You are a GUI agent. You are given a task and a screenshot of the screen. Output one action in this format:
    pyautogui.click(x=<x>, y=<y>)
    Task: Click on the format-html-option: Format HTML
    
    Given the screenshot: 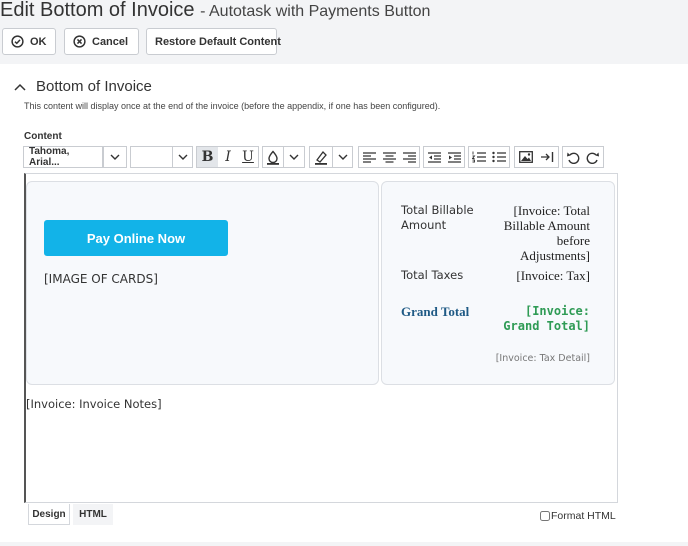 What is the action you would take?
    pyautogui.click(x=578, y=516)
    